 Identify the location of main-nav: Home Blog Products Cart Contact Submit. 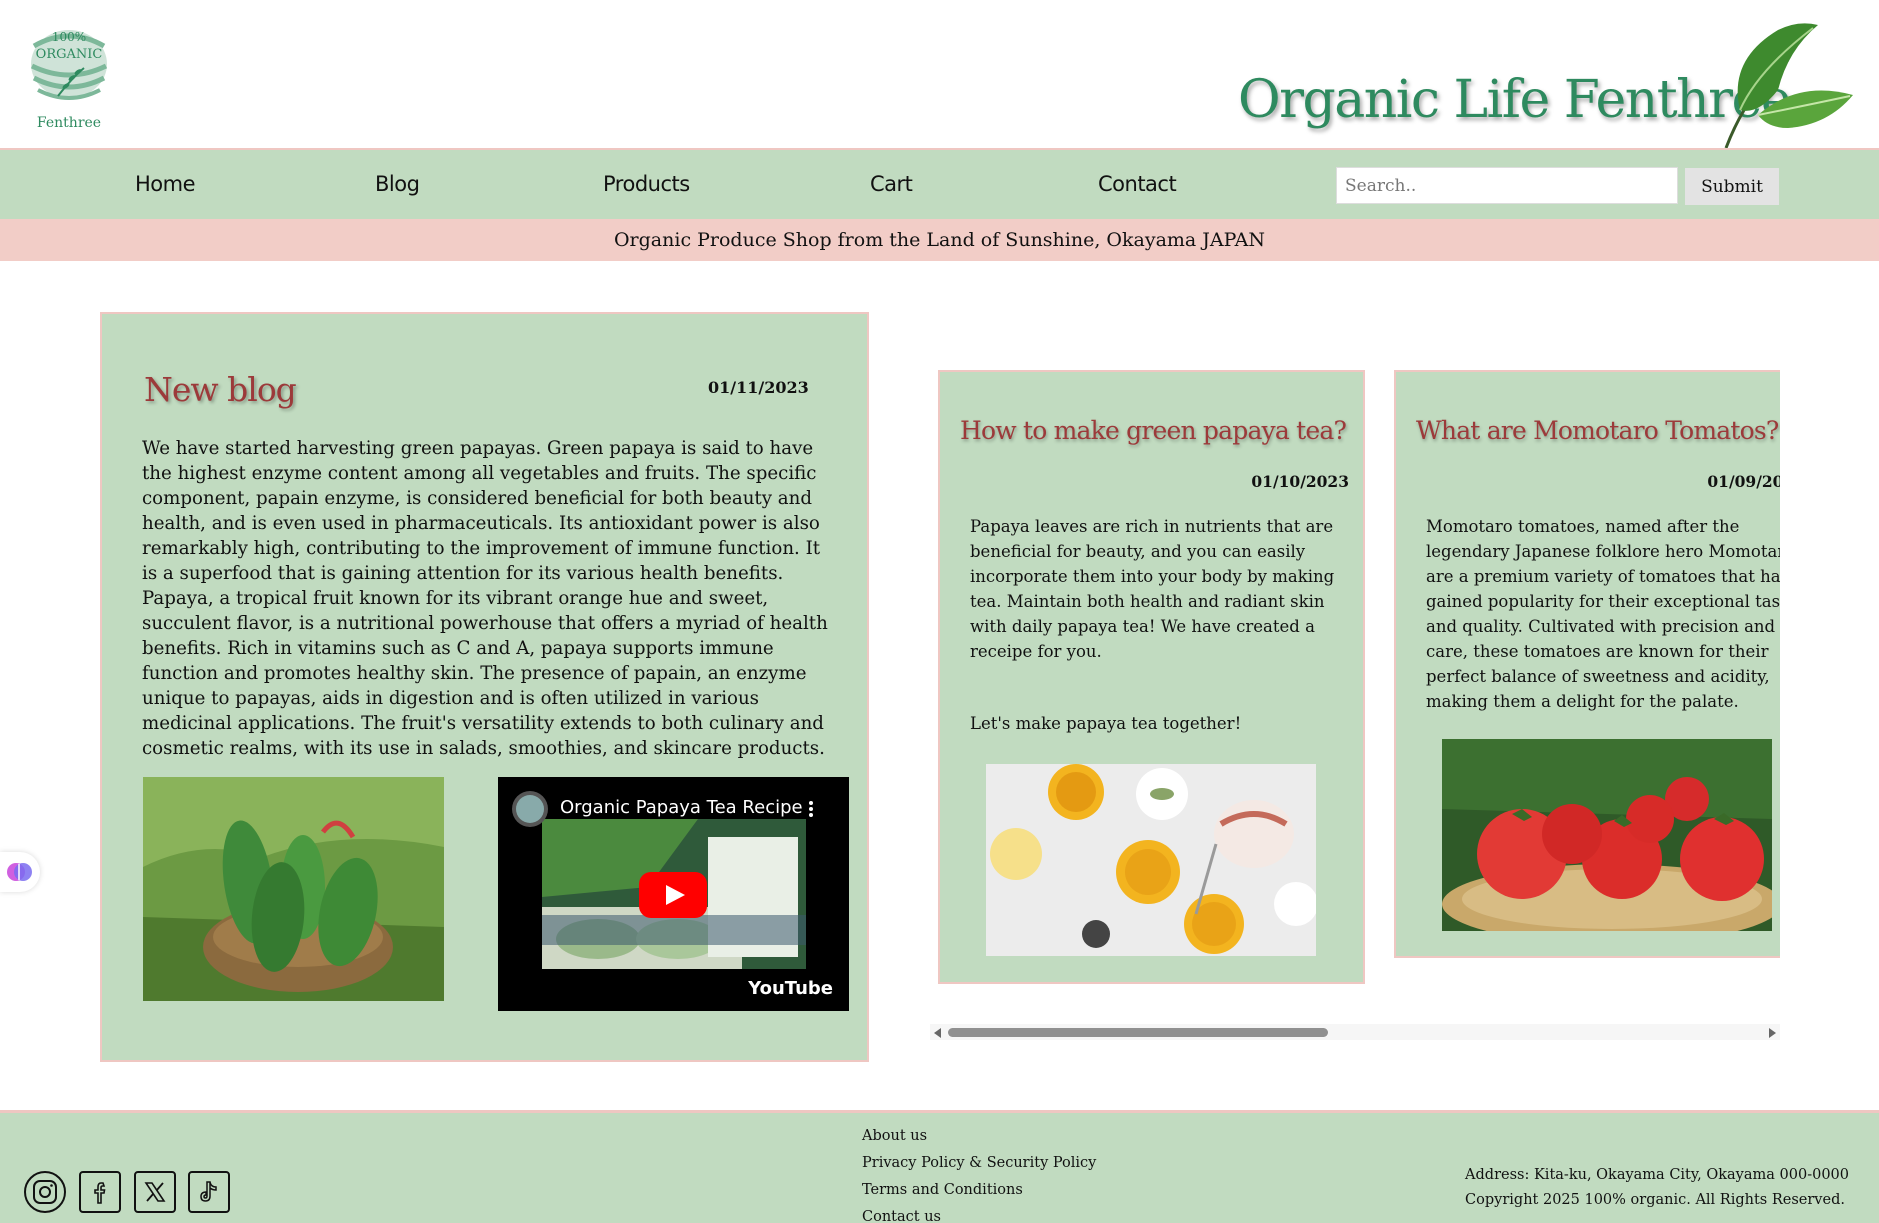
(939, 183).